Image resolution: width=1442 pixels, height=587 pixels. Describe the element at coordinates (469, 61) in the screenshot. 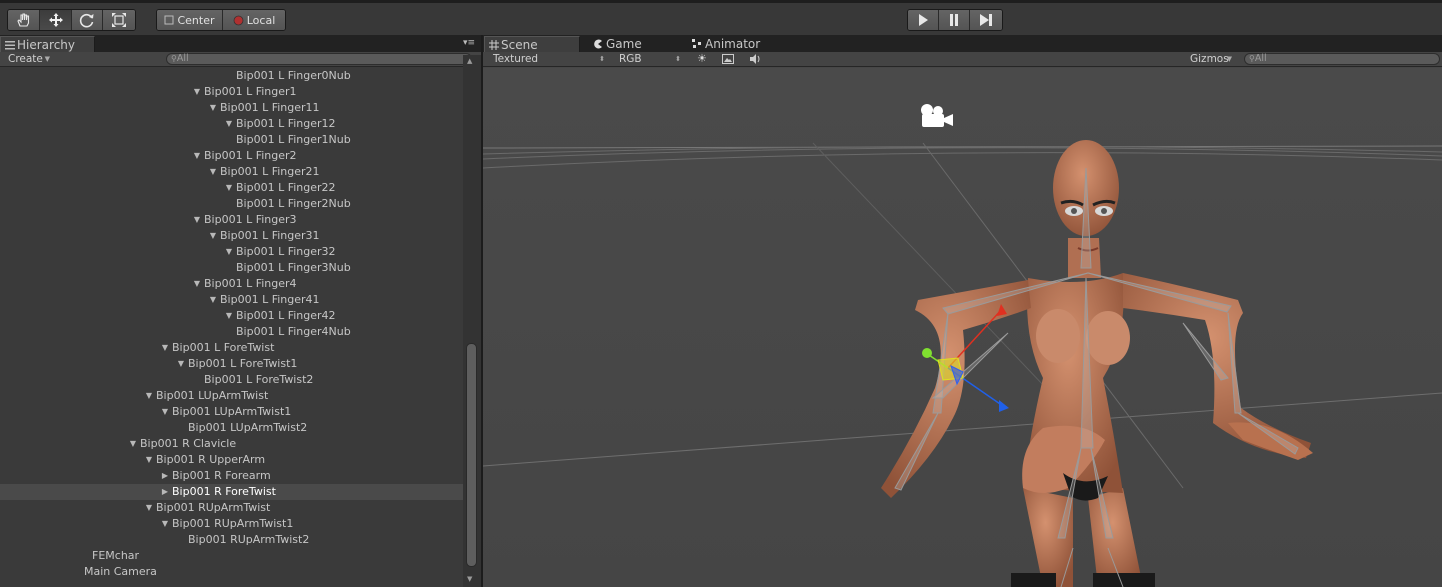

I see `scroll-up-icon: ▲` at that location.